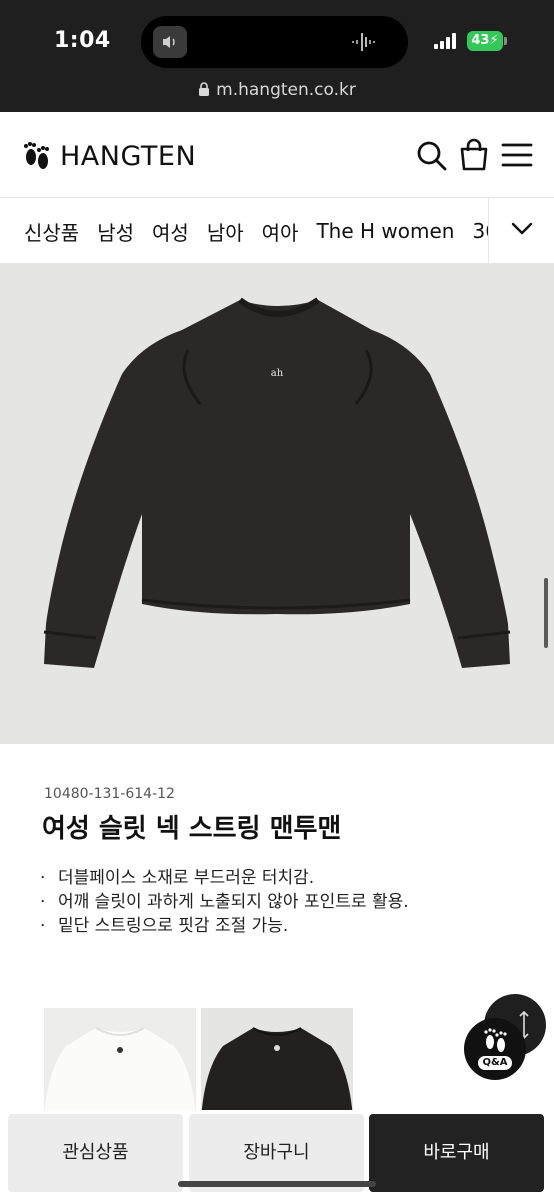 The height and width of the screenshot is (1200, 554). What do you see at coordinates (51, 231) in the screenshot?
I see `category-new: 신상품` at bounding box center [51, 231].